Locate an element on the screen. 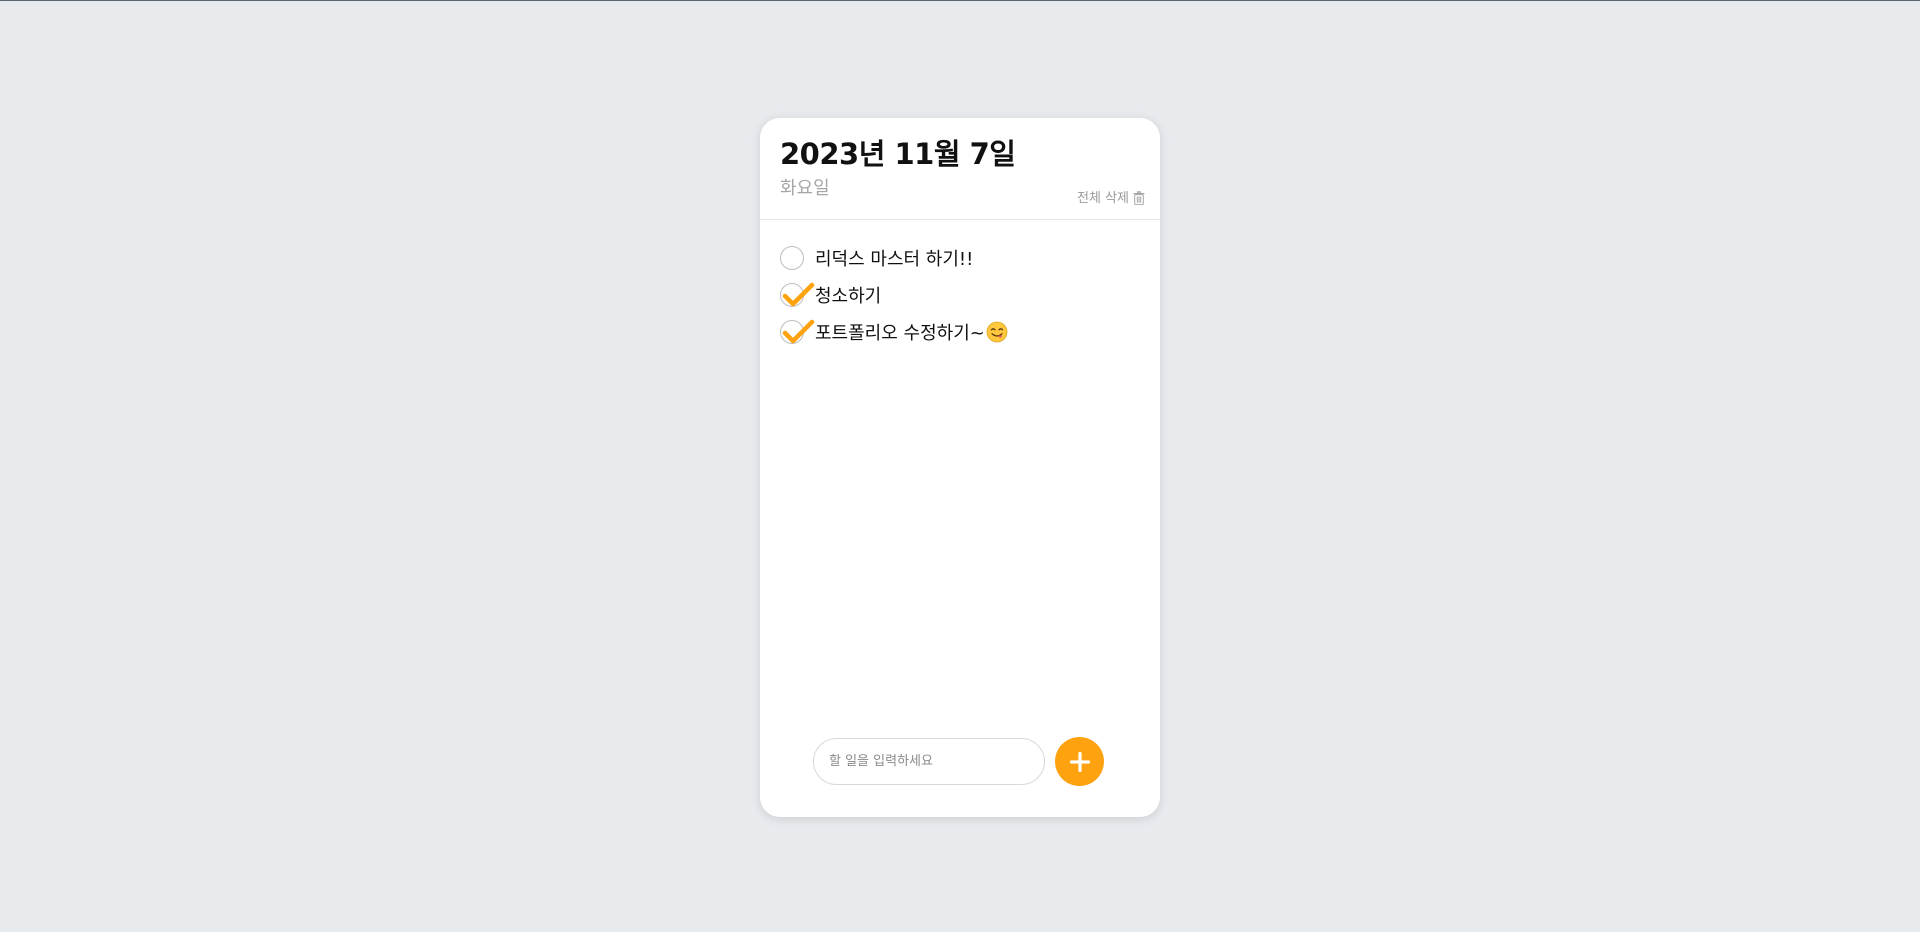 The height and width of the screenshot is (932, 1920). todo-list: 리덕스 마스터 하기!! 청소하기 포트폴리오 수정하기~ is located at coordinates (960, 285).